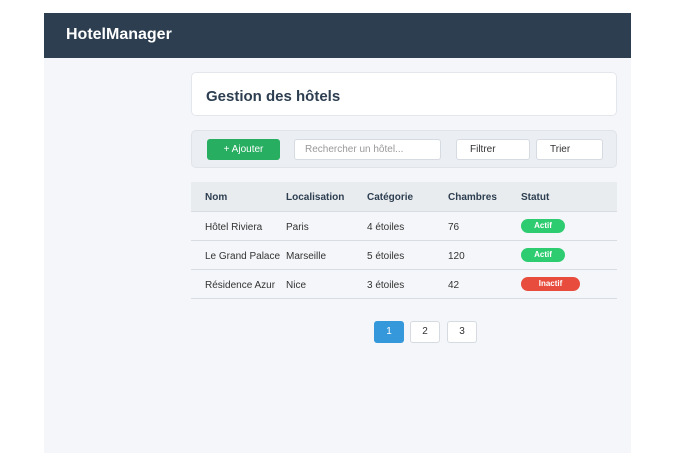  I want to click on hotel-location: Marseille, so click(306, 256).